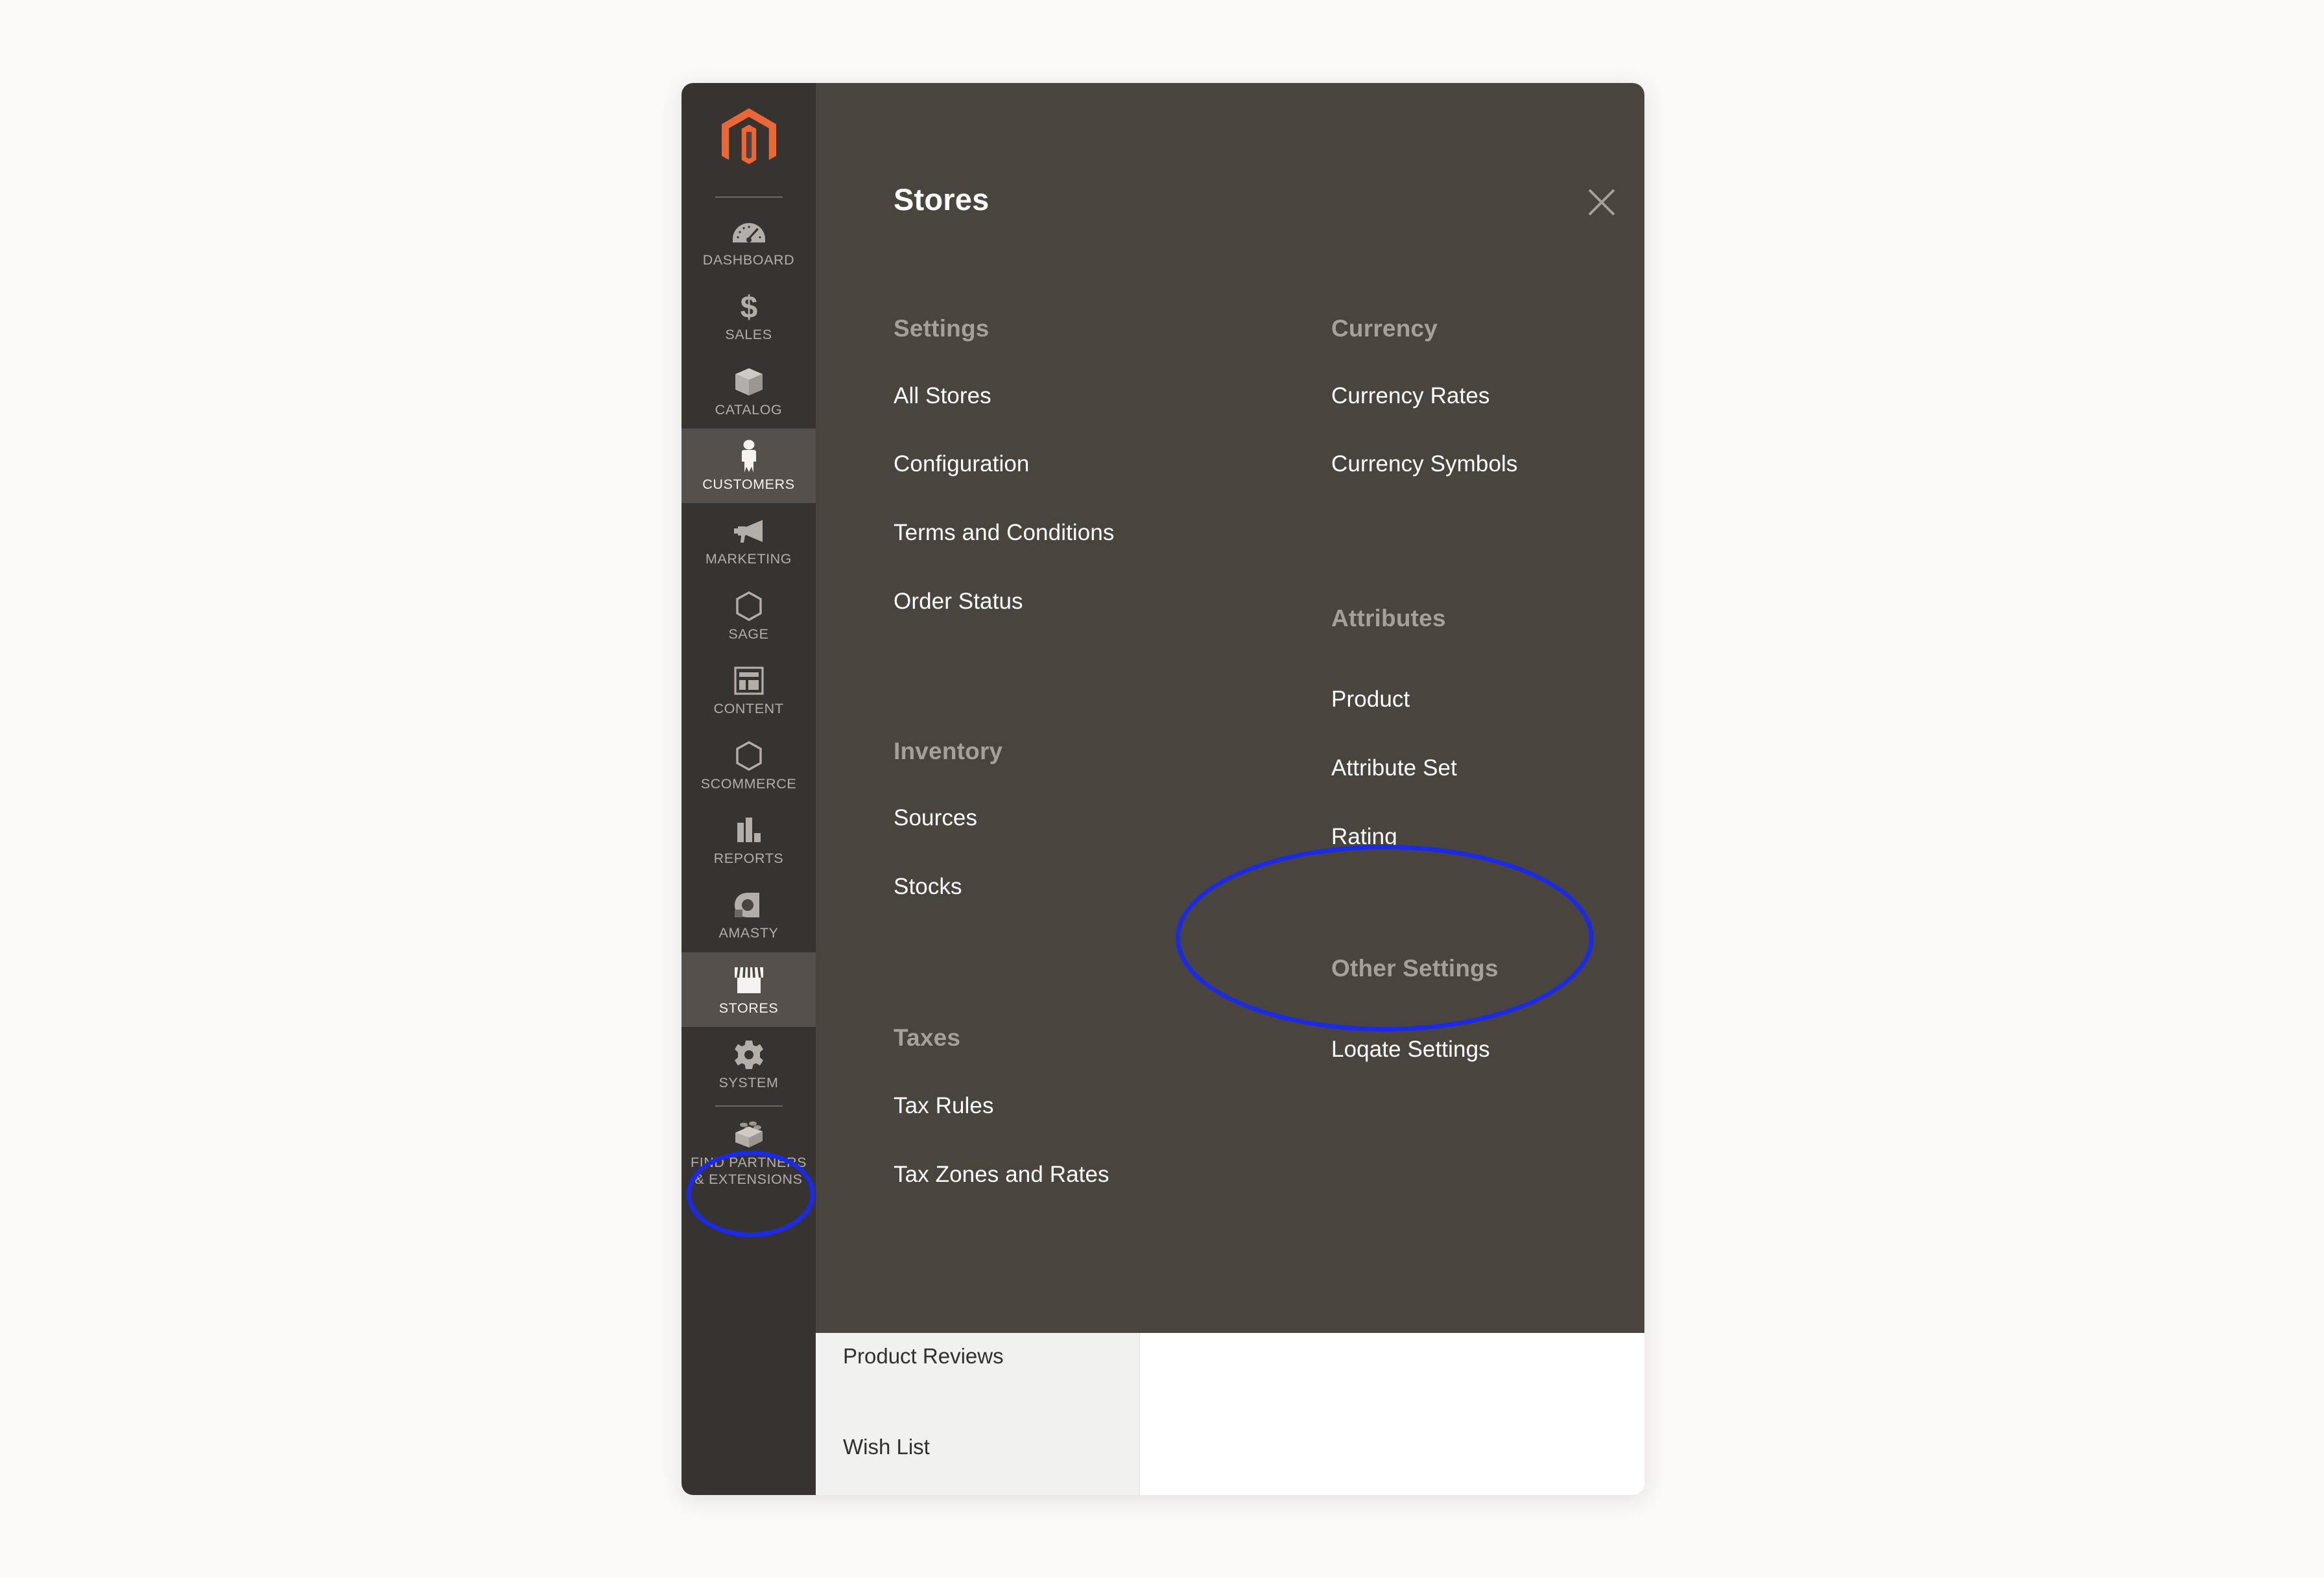  I want to click on menu-item-all-stores: All Stores, so click(942, 396).